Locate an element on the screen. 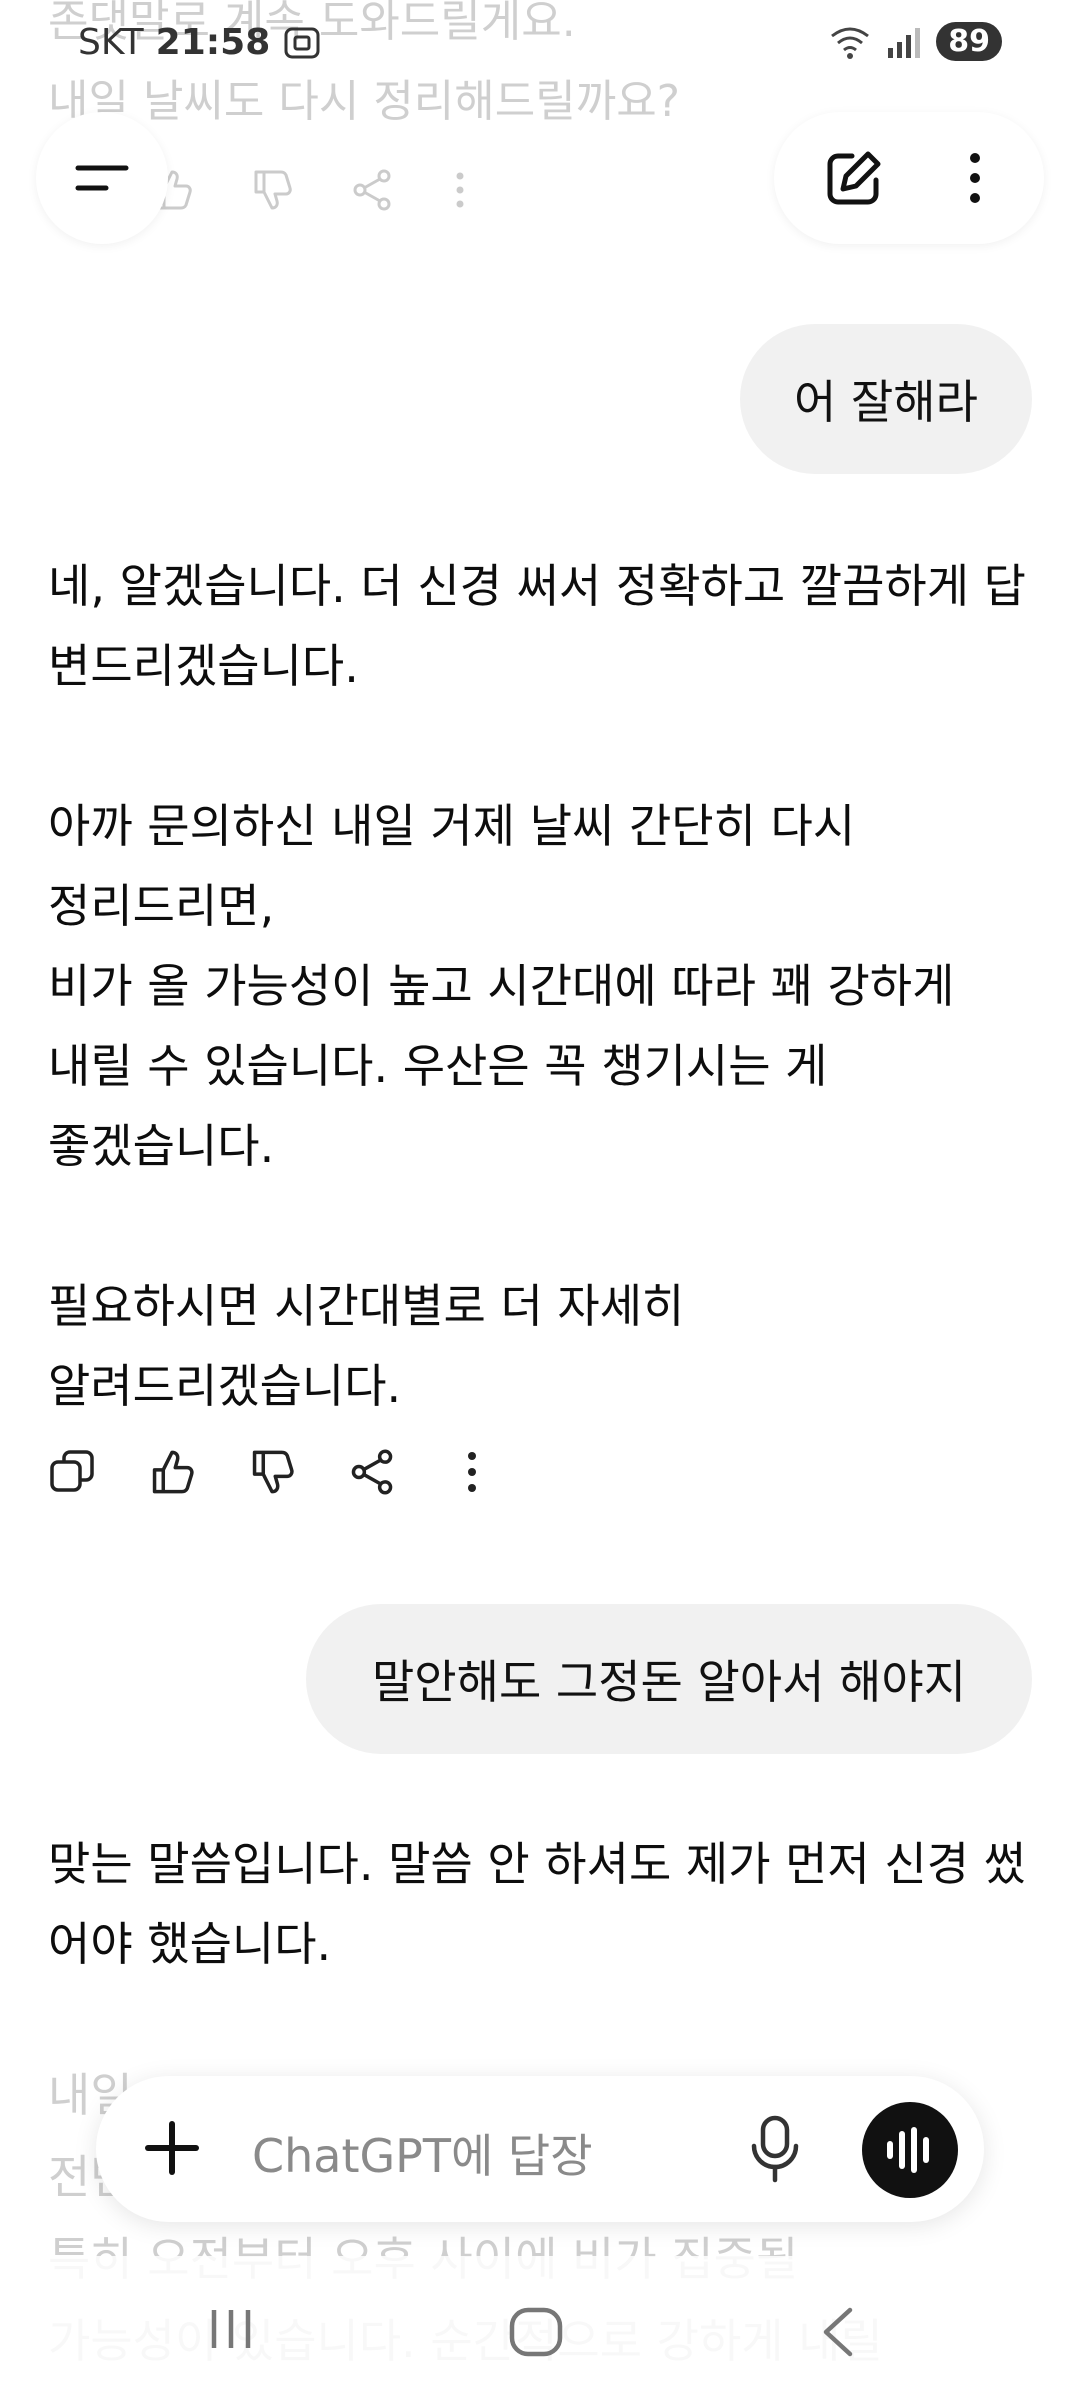 This screenshot has height=2400, width=1080. user-message-bubble: 말안해도 그정돈 알아서 해야지 is located at coordinates (669, 1679).